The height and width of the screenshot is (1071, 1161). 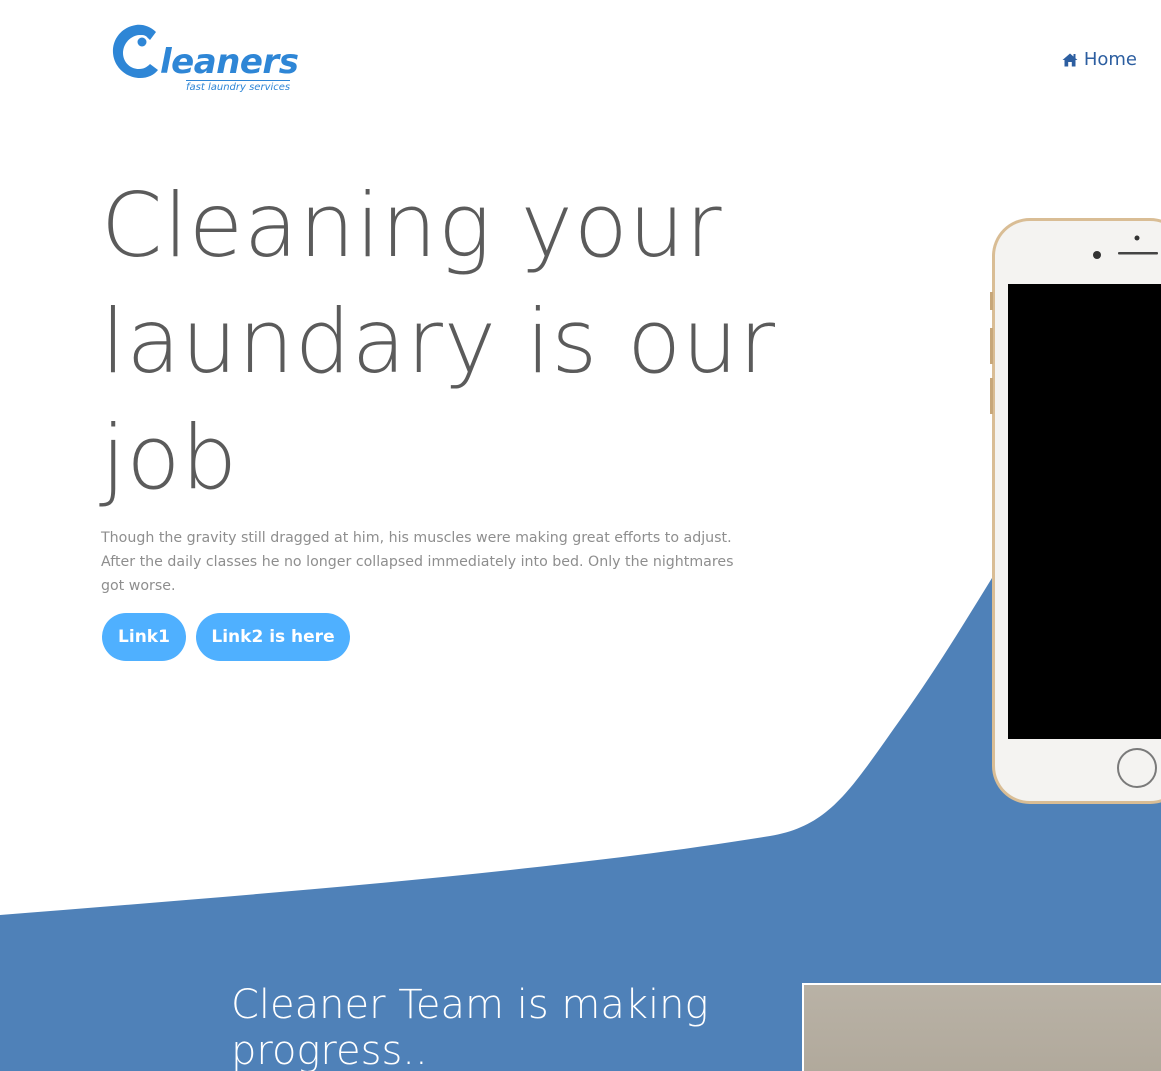 What do you see at coordinates (1070, 60) in the screenshot?
I see `home-icon` at bounding box center [1070, 60].